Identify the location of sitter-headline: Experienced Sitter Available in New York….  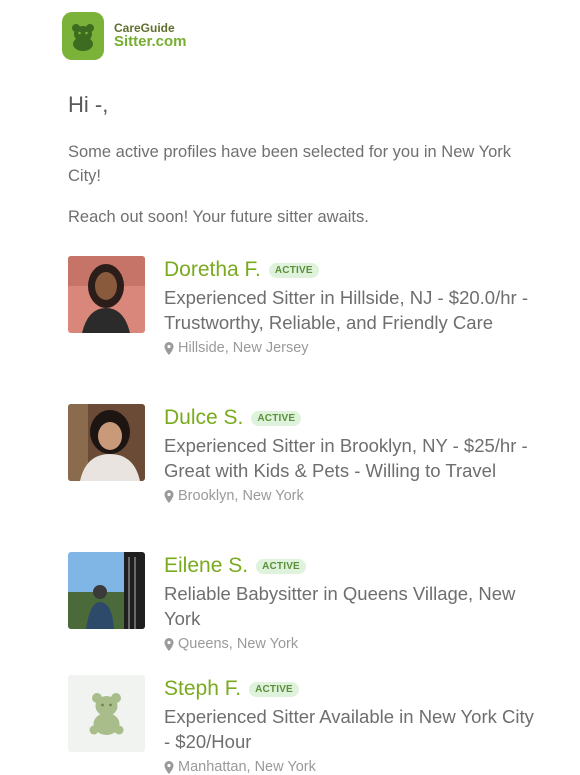
(354, 729).